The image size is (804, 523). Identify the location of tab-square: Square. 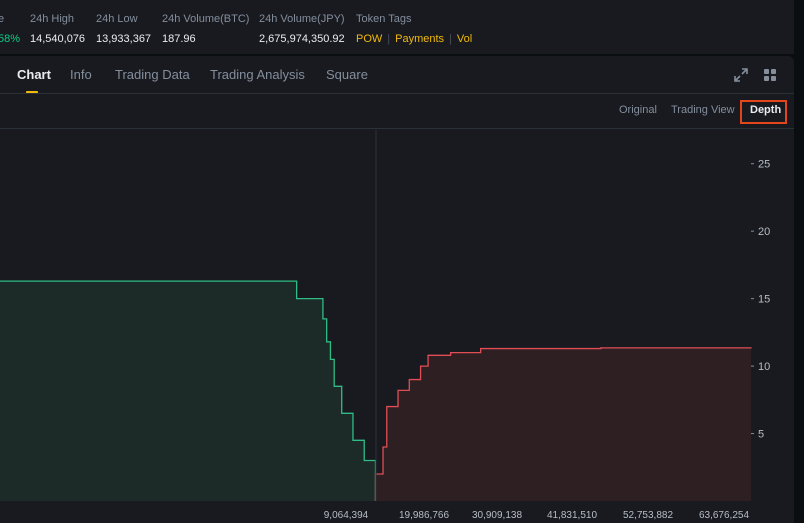
(347, 74).